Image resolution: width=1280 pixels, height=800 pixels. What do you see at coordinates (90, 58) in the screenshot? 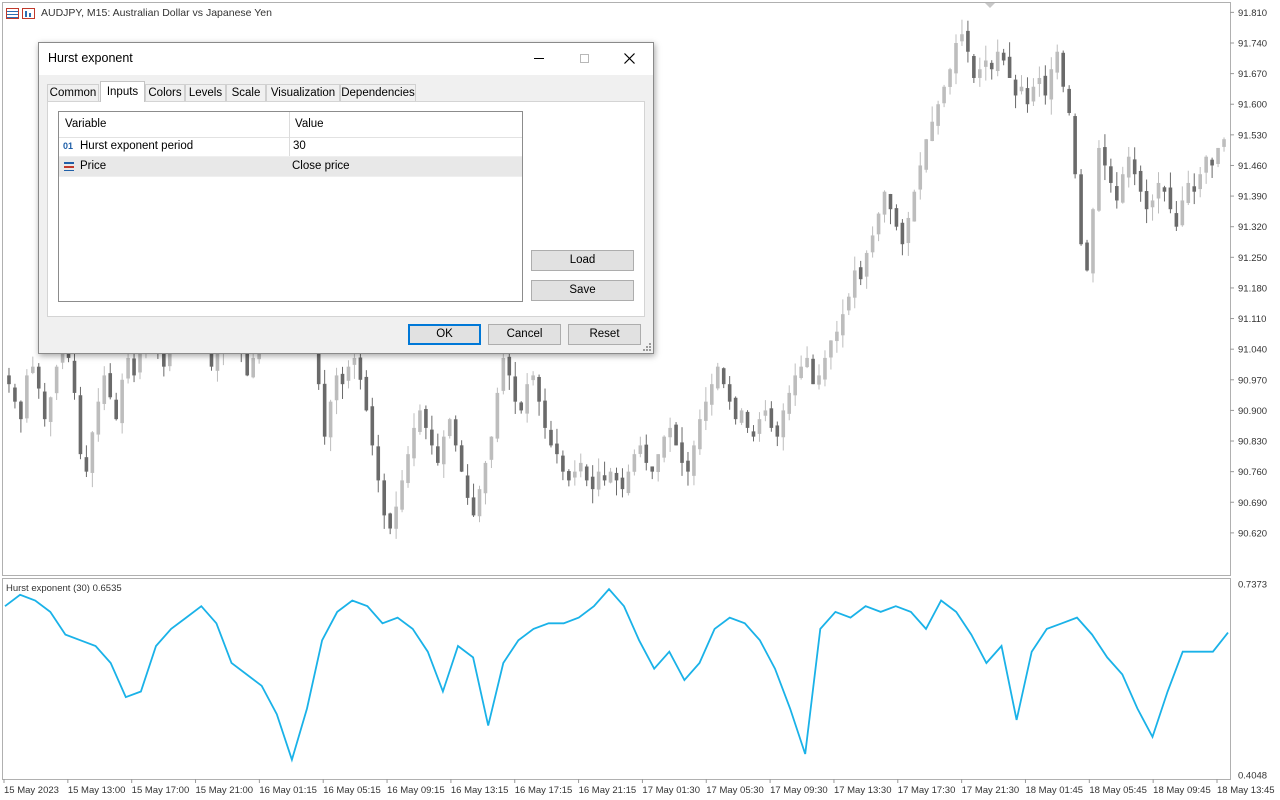
I see `dialog-title: Hurst exponent` at bounding box center [90, 58].